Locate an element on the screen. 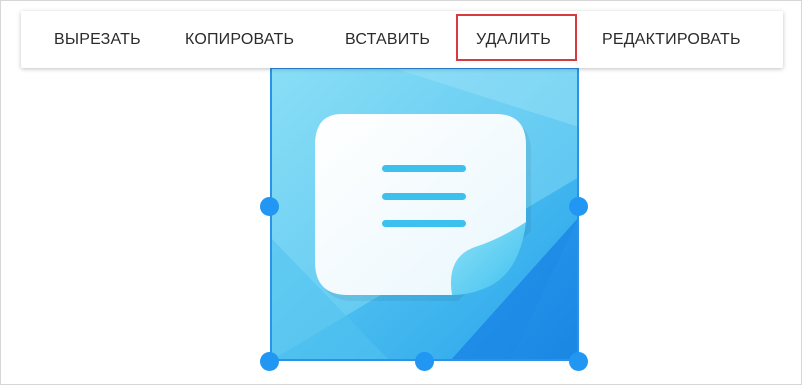  resize-handle-middle-right is located at coordinates (578, 206).